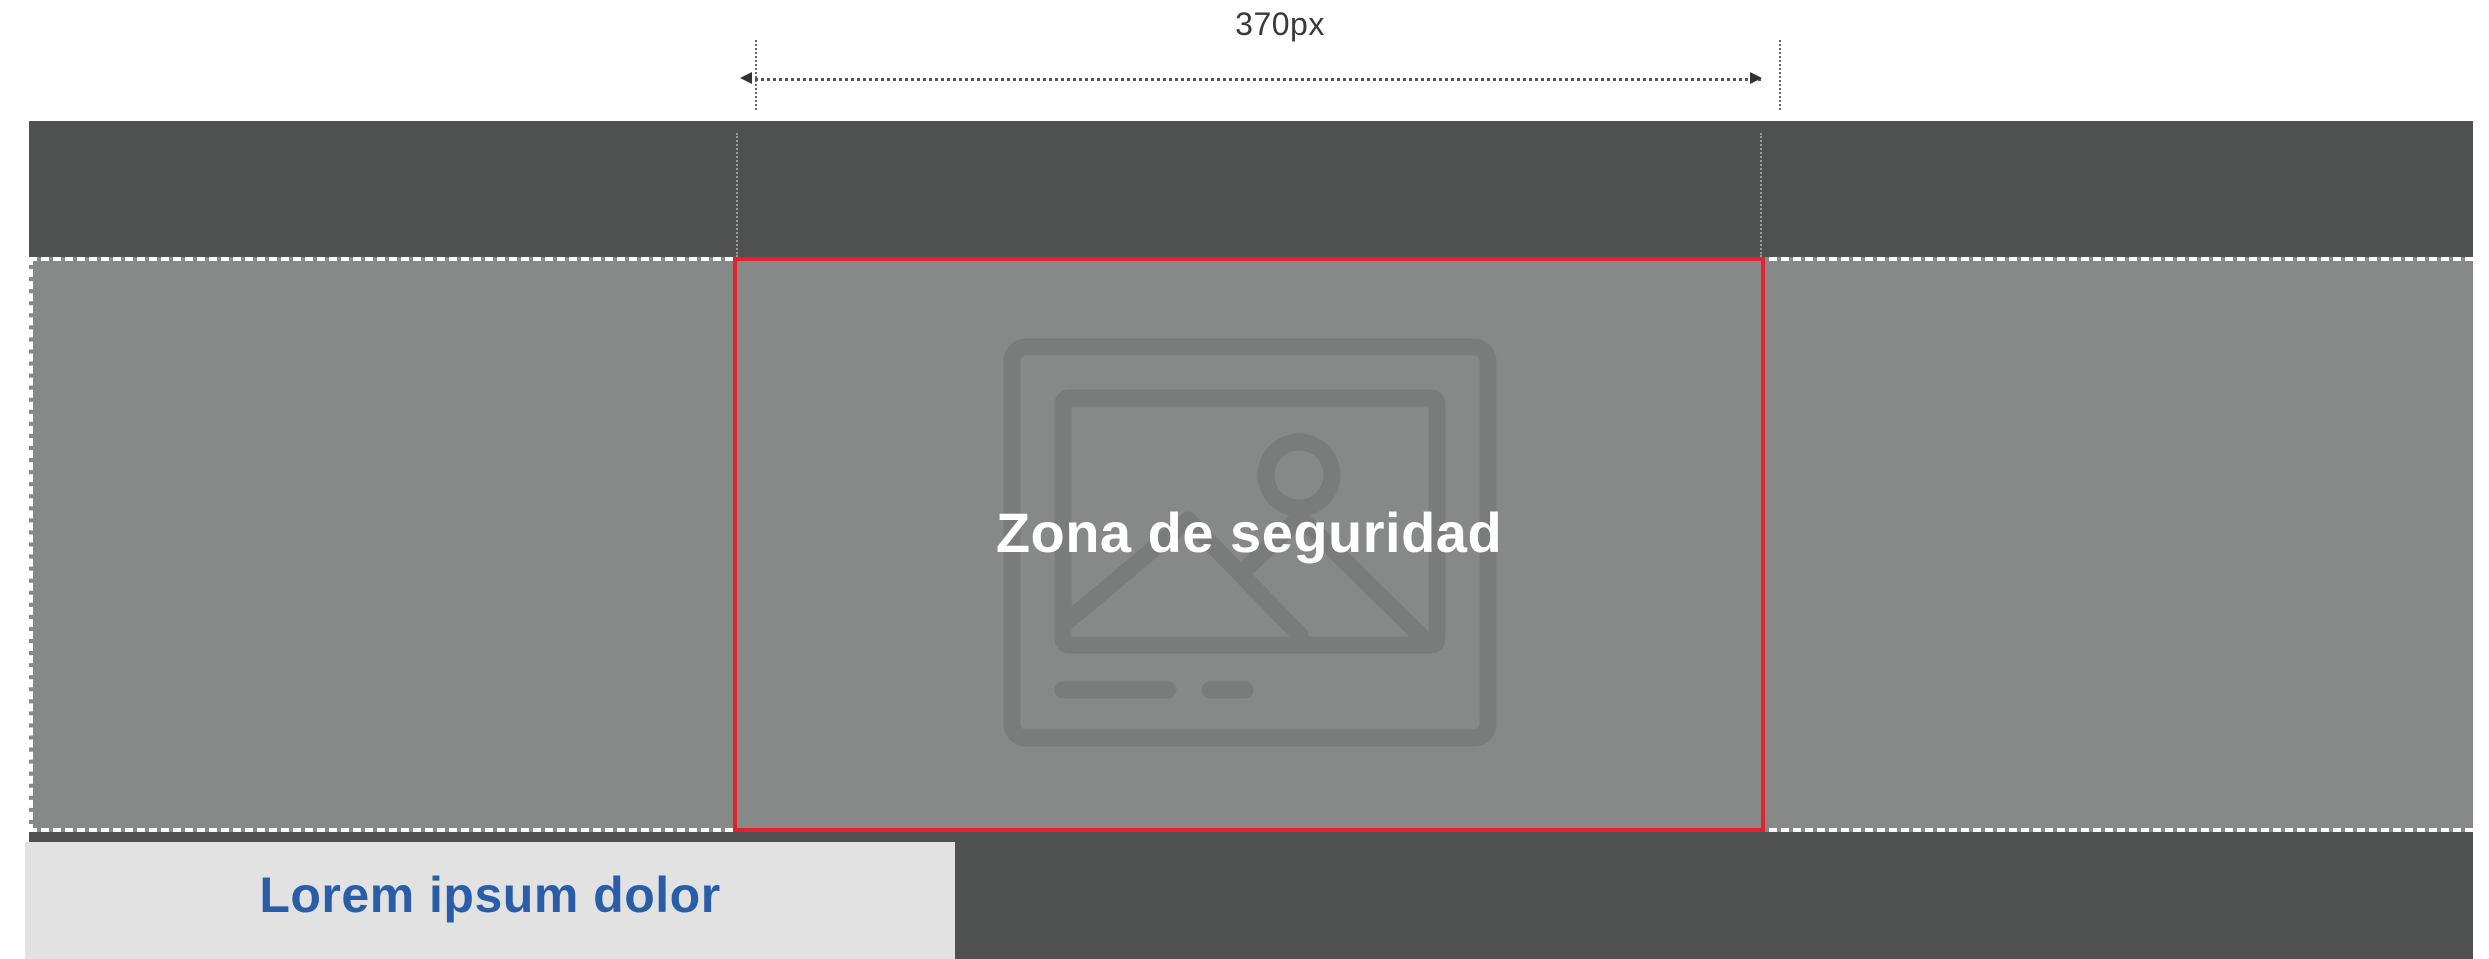  What do you see at coordinates (1251, 189) in the screenshot?
I see `header-band` at bounding box center [1251, 189].